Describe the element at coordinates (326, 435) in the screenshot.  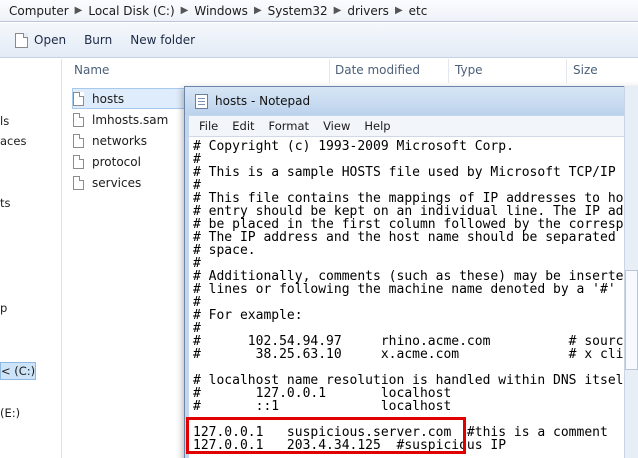
I see `highlight-box` at that location.